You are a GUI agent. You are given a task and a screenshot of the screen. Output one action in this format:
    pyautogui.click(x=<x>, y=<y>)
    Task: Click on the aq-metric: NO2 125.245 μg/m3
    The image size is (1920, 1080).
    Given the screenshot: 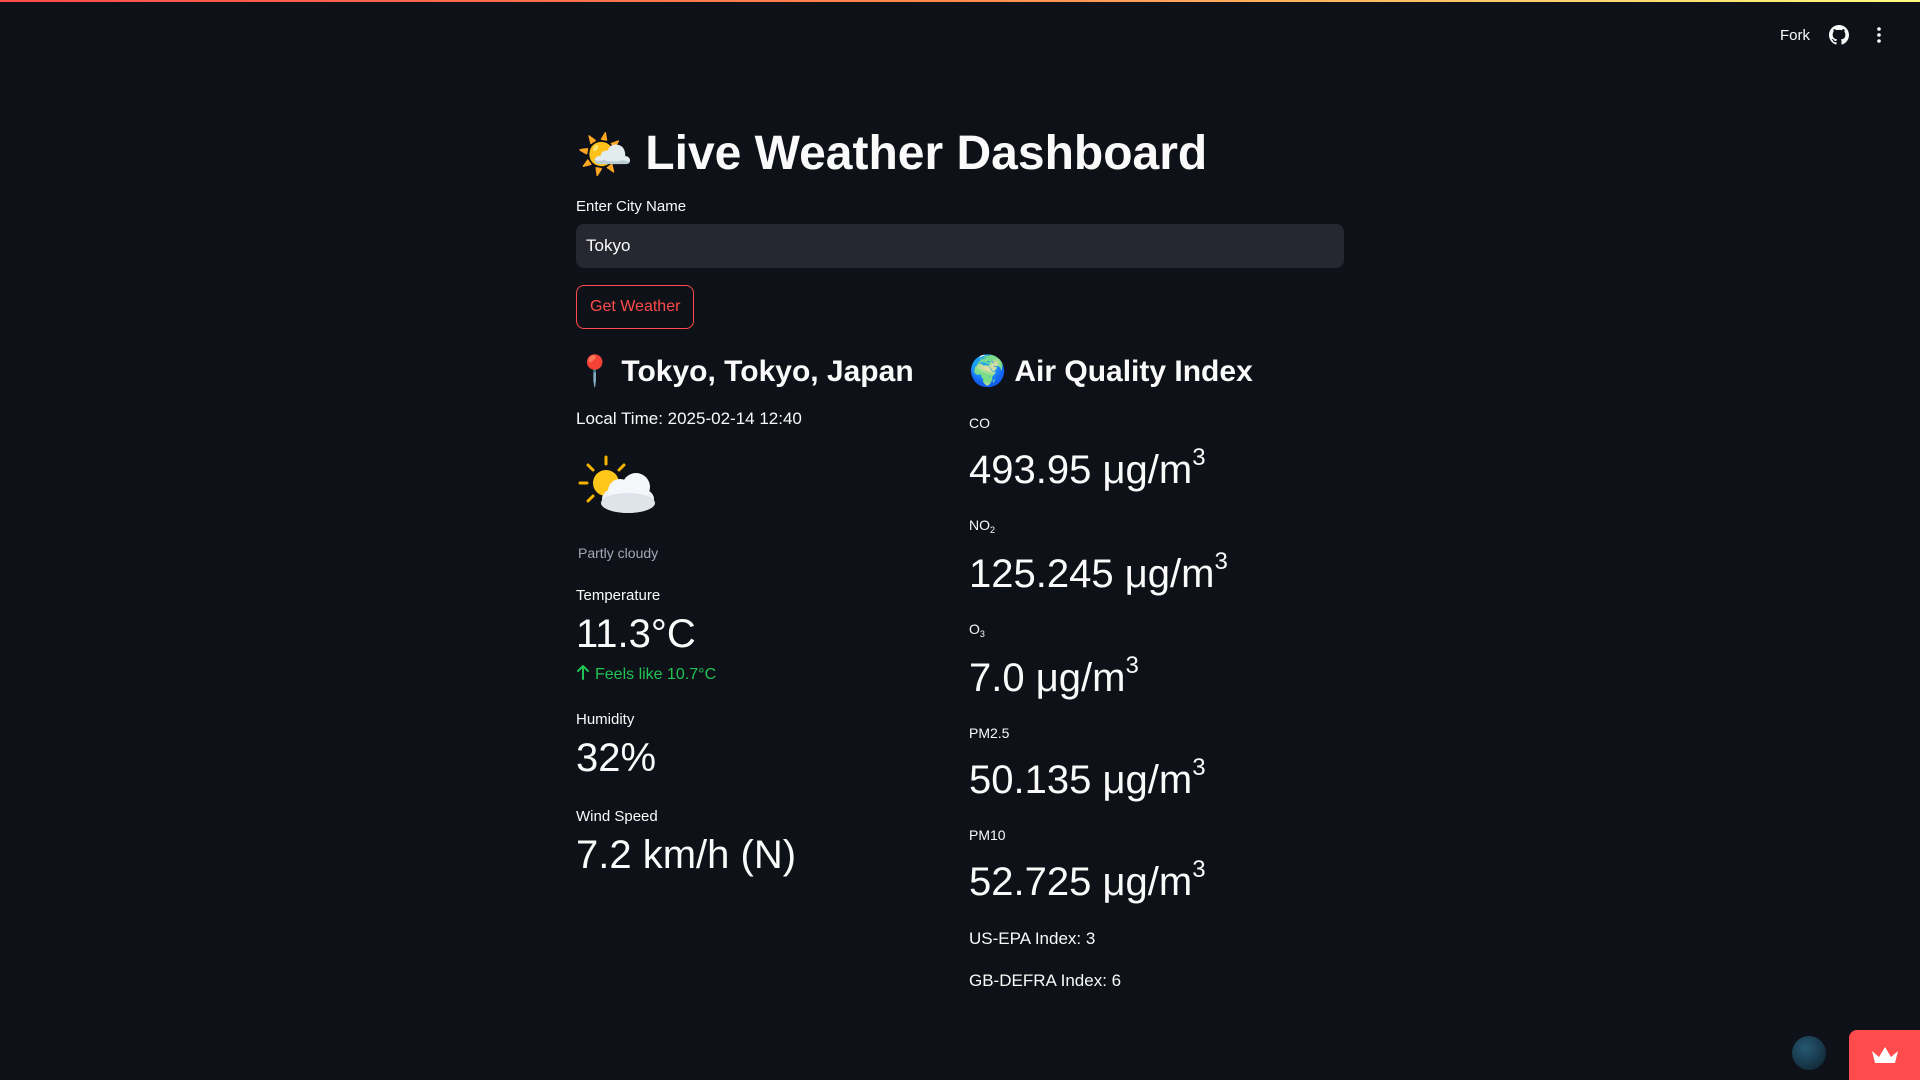 What is the action you would take?
    pyautogui.click(x=1156, y=557)
    